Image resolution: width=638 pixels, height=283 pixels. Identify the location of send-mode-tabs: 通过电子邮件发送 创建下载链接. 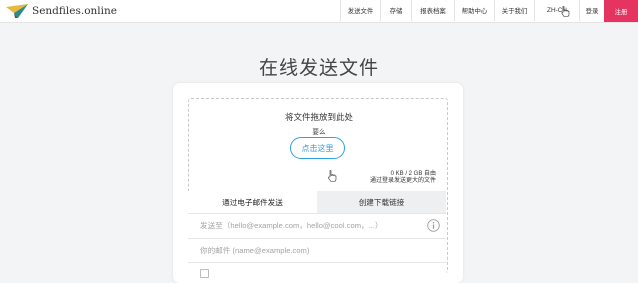
(317, 202).